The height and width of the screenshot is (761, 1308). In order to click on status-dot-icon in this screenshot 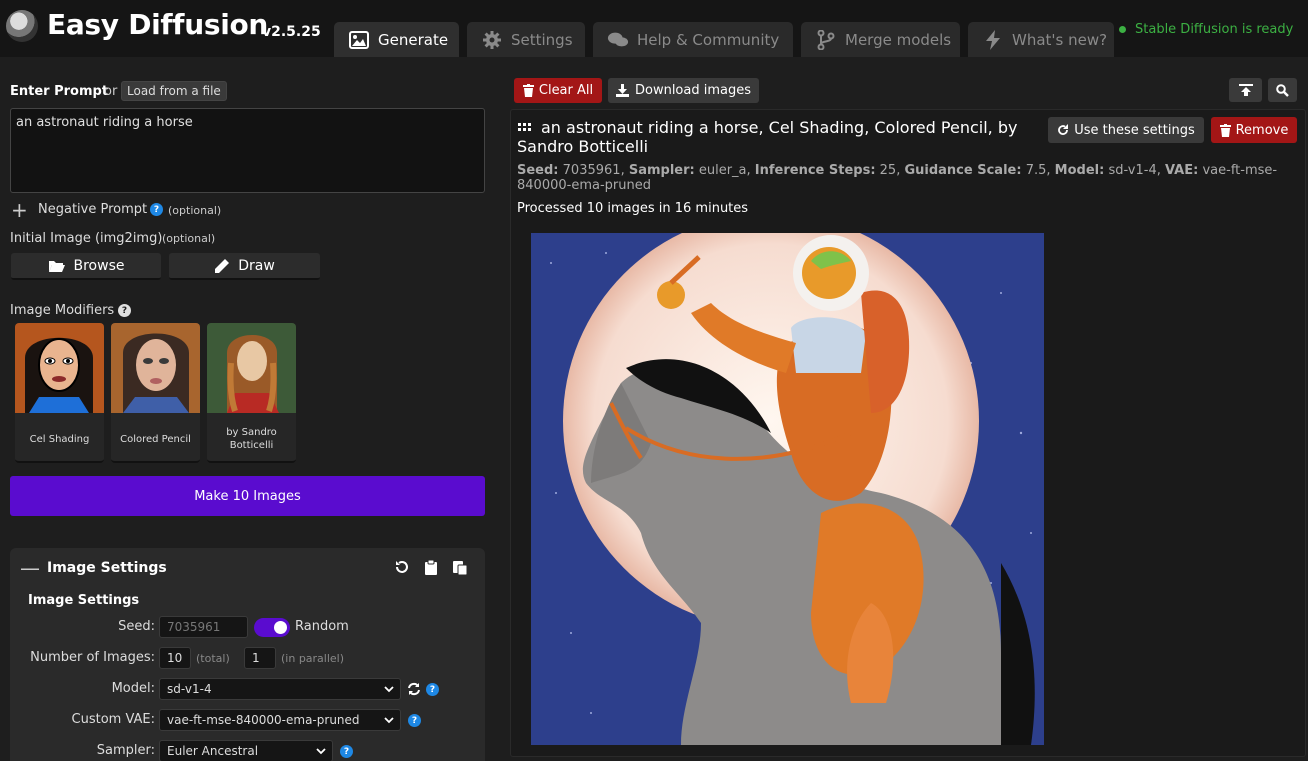, I will do `click(1122, 29)`.